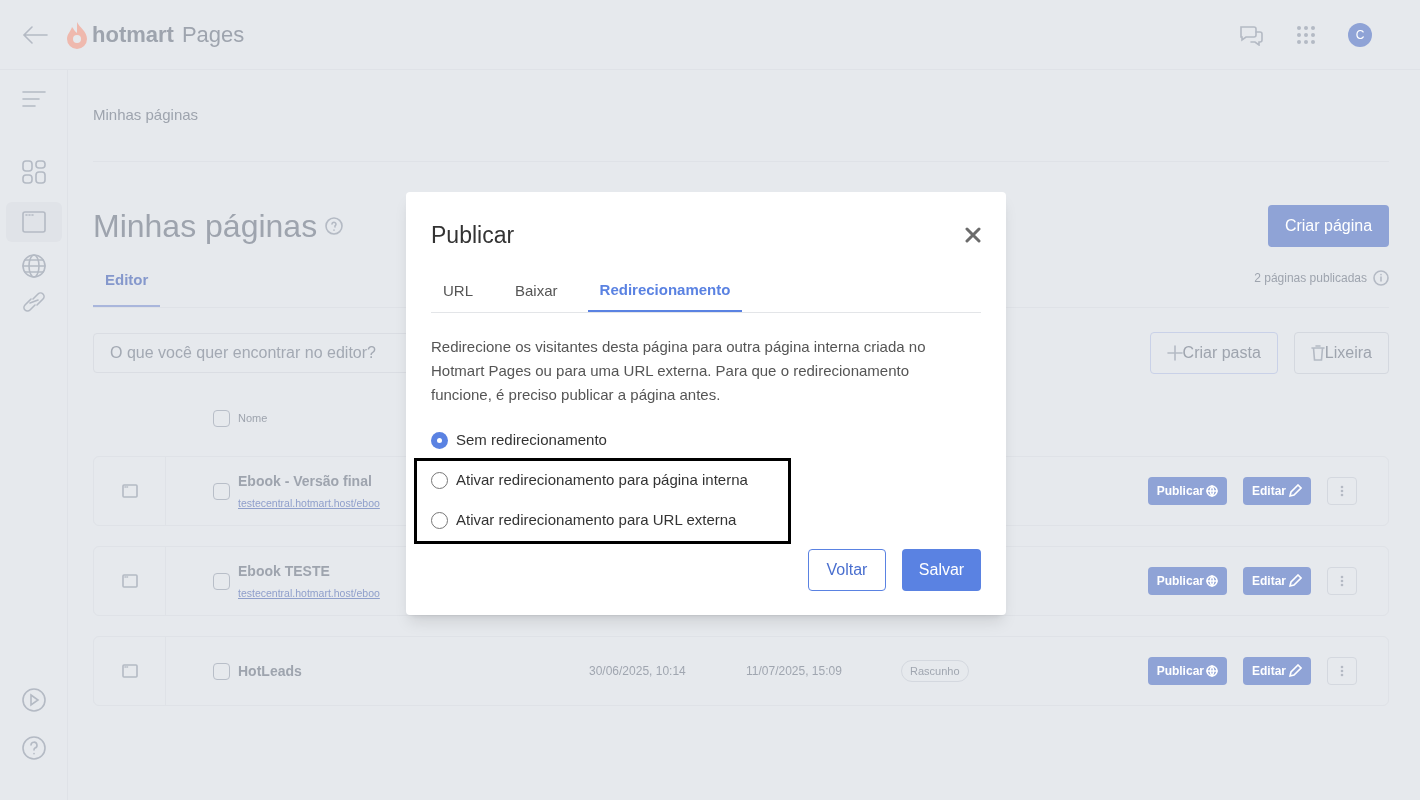 The image size is (1420, 800). Describe the element at coordinates (458, 291) in the screenshot. I see `tab: URL` at that location.